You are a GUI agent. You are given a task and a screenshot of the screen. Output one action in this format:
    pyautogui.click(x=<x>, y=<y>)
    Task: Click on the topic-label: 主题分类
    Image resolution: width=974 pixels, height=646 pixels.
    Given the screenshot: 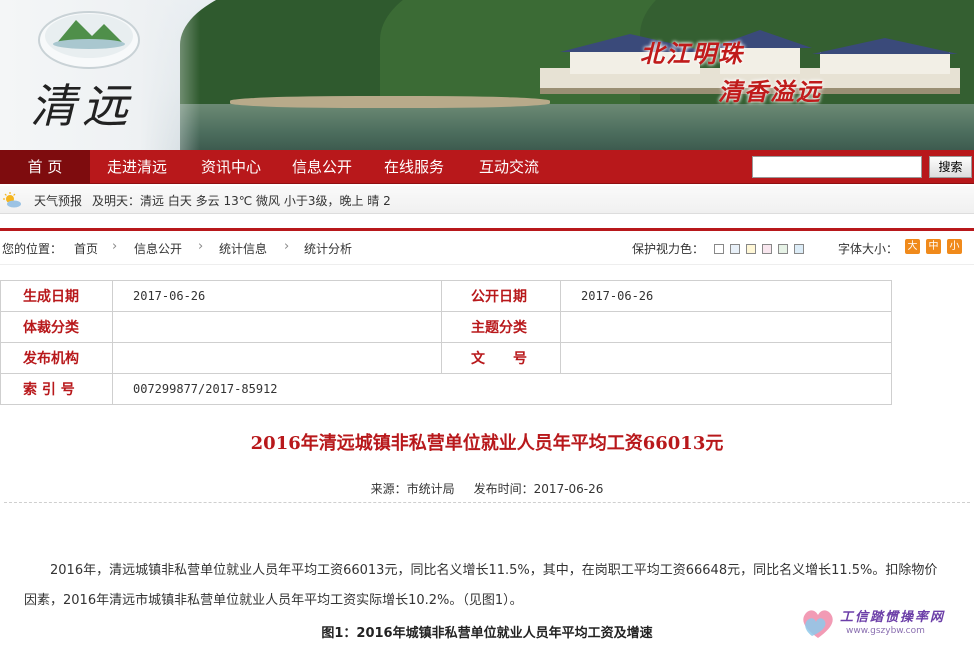 What is the action you would take?
    pyautogui.click(x=501, y=327)
    